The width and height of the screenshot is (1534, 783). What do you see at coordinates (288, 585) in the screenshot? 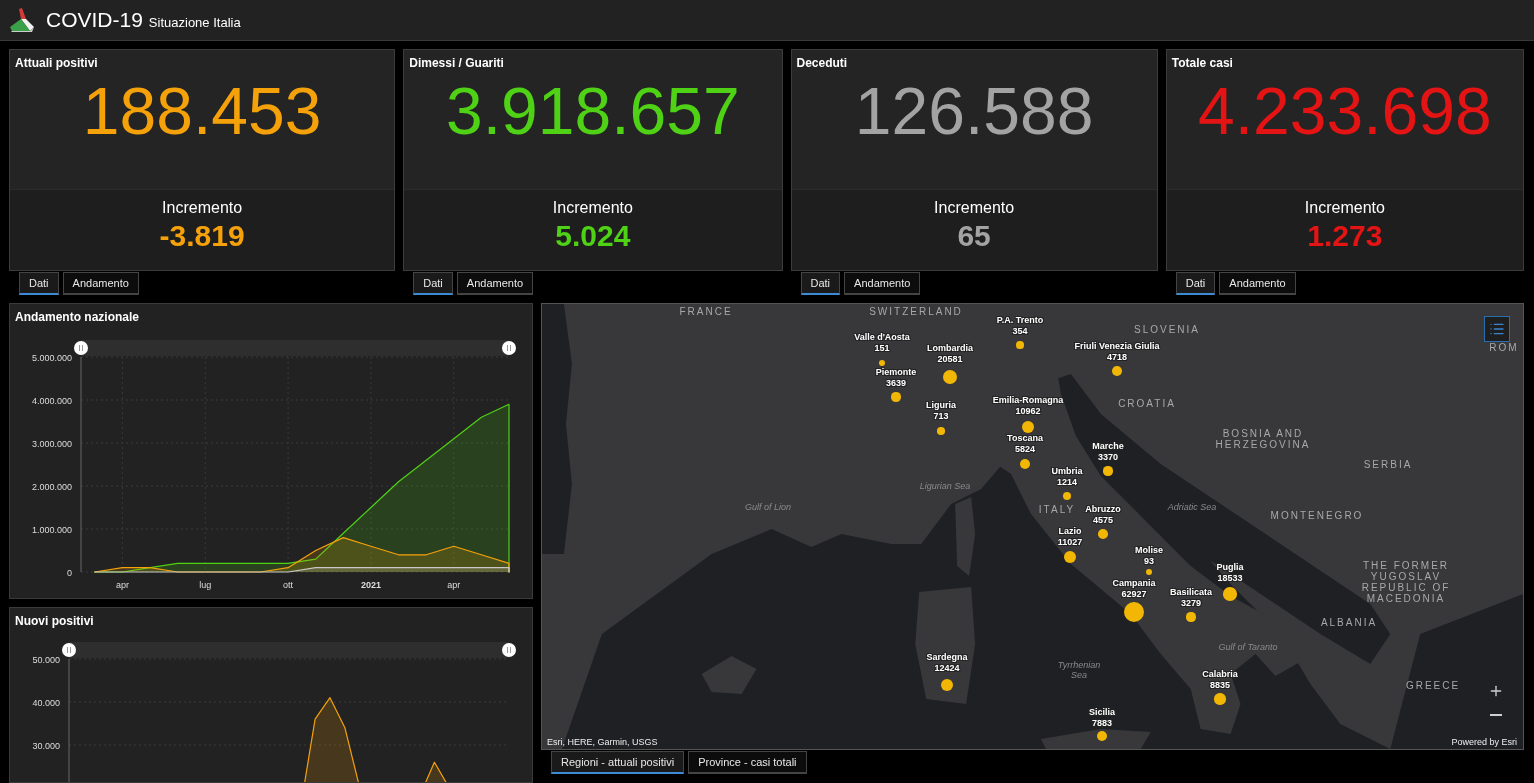
I see `x-tick-label: ott` at bounding box center [288, 585].